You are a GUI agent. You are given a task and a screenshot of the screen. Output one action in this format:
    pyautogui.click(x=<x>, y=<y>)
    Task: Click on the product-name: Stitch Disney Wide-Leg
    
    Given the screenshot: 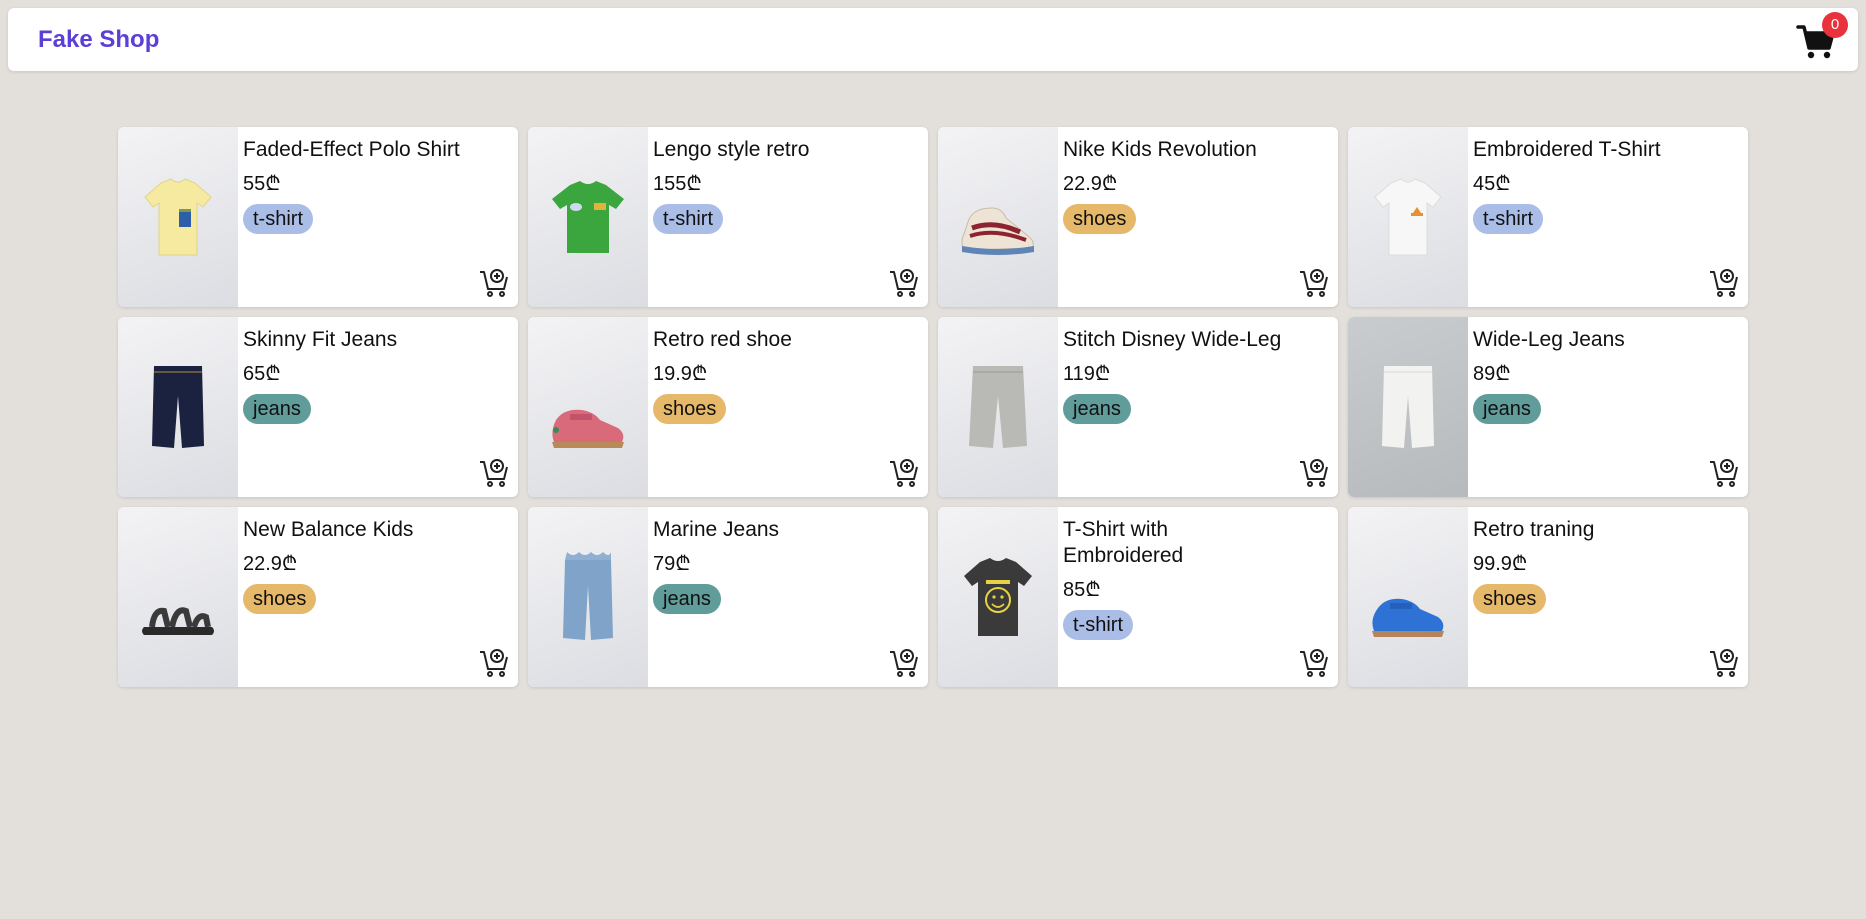 What is the action you would take?
    pyautogui.click(x=1172, y=339)
    